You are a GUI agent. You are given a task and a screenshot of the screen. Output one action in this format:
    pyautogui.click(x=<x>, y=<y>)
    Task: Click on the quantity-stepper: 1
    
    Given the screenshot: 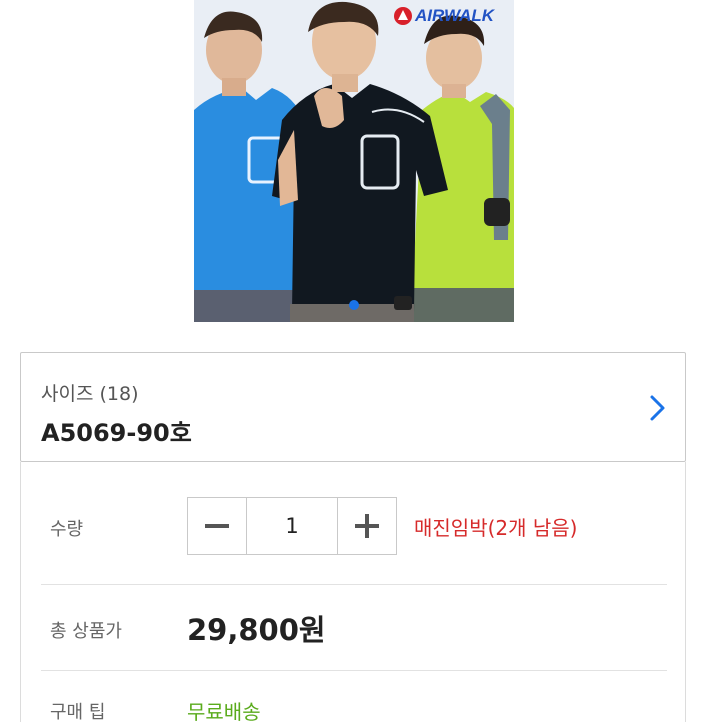 What is the action you would take?
    pyautogui.click(x=292, y=526)
    